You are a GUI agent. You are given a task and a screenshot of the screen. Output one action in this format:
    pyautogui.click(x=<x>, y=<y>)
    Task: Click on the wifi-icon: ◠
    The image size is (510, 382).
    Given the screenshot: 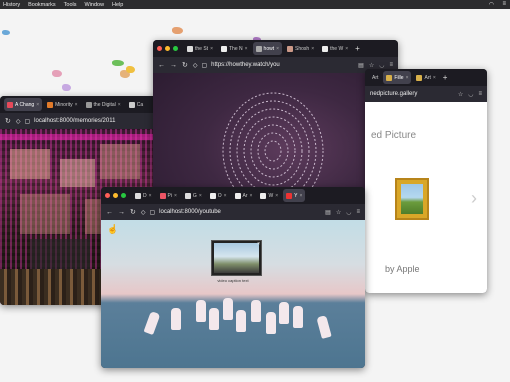 What is the action you would take?
    pyautogui.click(x=491, y=4)
    